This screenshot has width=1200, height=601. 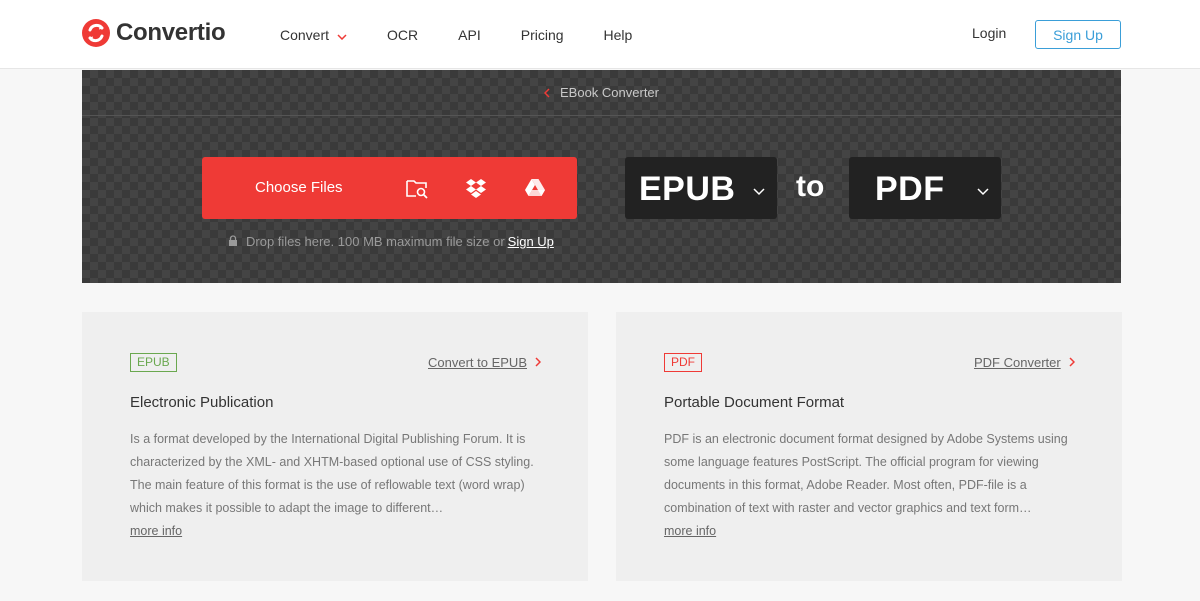 I want to click on brand-logo: Convertio, so click(x=154, y=33).